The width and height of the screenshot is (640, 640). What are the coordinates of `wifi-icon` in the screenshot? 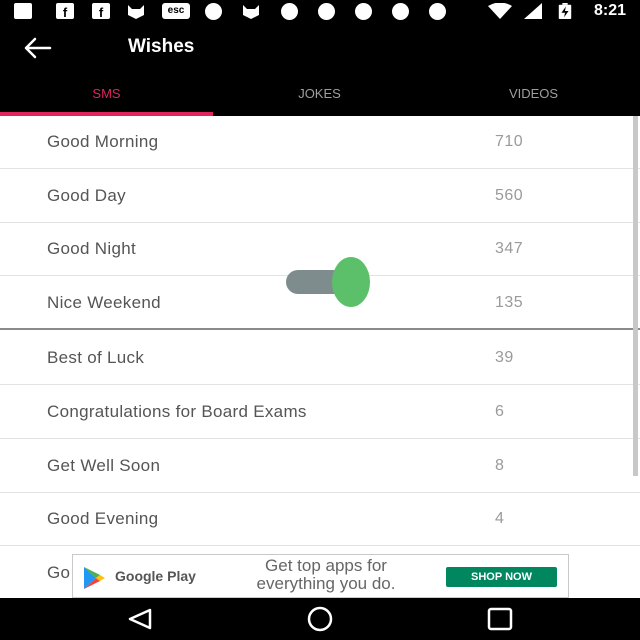 It's located at (500, 11).